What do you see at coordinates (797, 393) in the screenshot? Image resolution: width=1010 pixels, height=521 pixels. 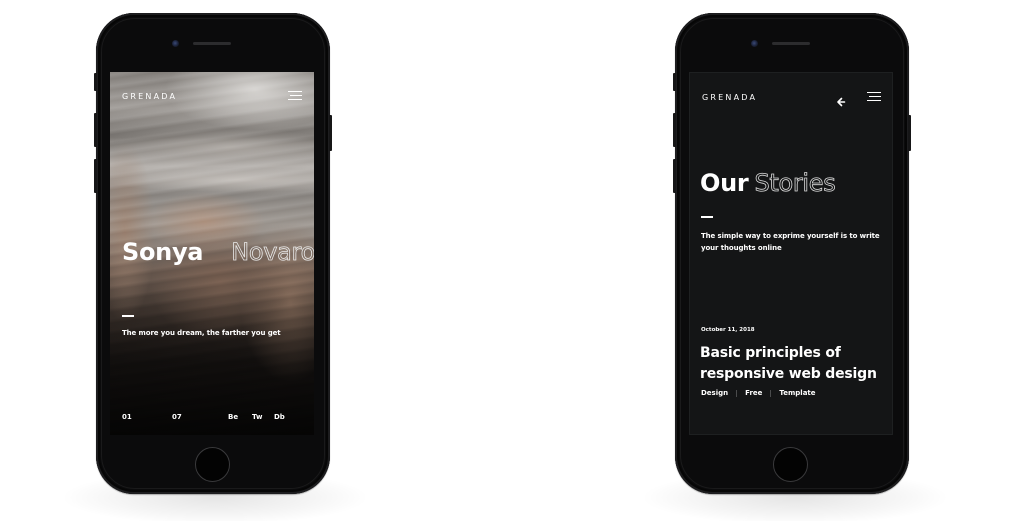 I see `post-tag: Template` at bounding box center [797, 393].